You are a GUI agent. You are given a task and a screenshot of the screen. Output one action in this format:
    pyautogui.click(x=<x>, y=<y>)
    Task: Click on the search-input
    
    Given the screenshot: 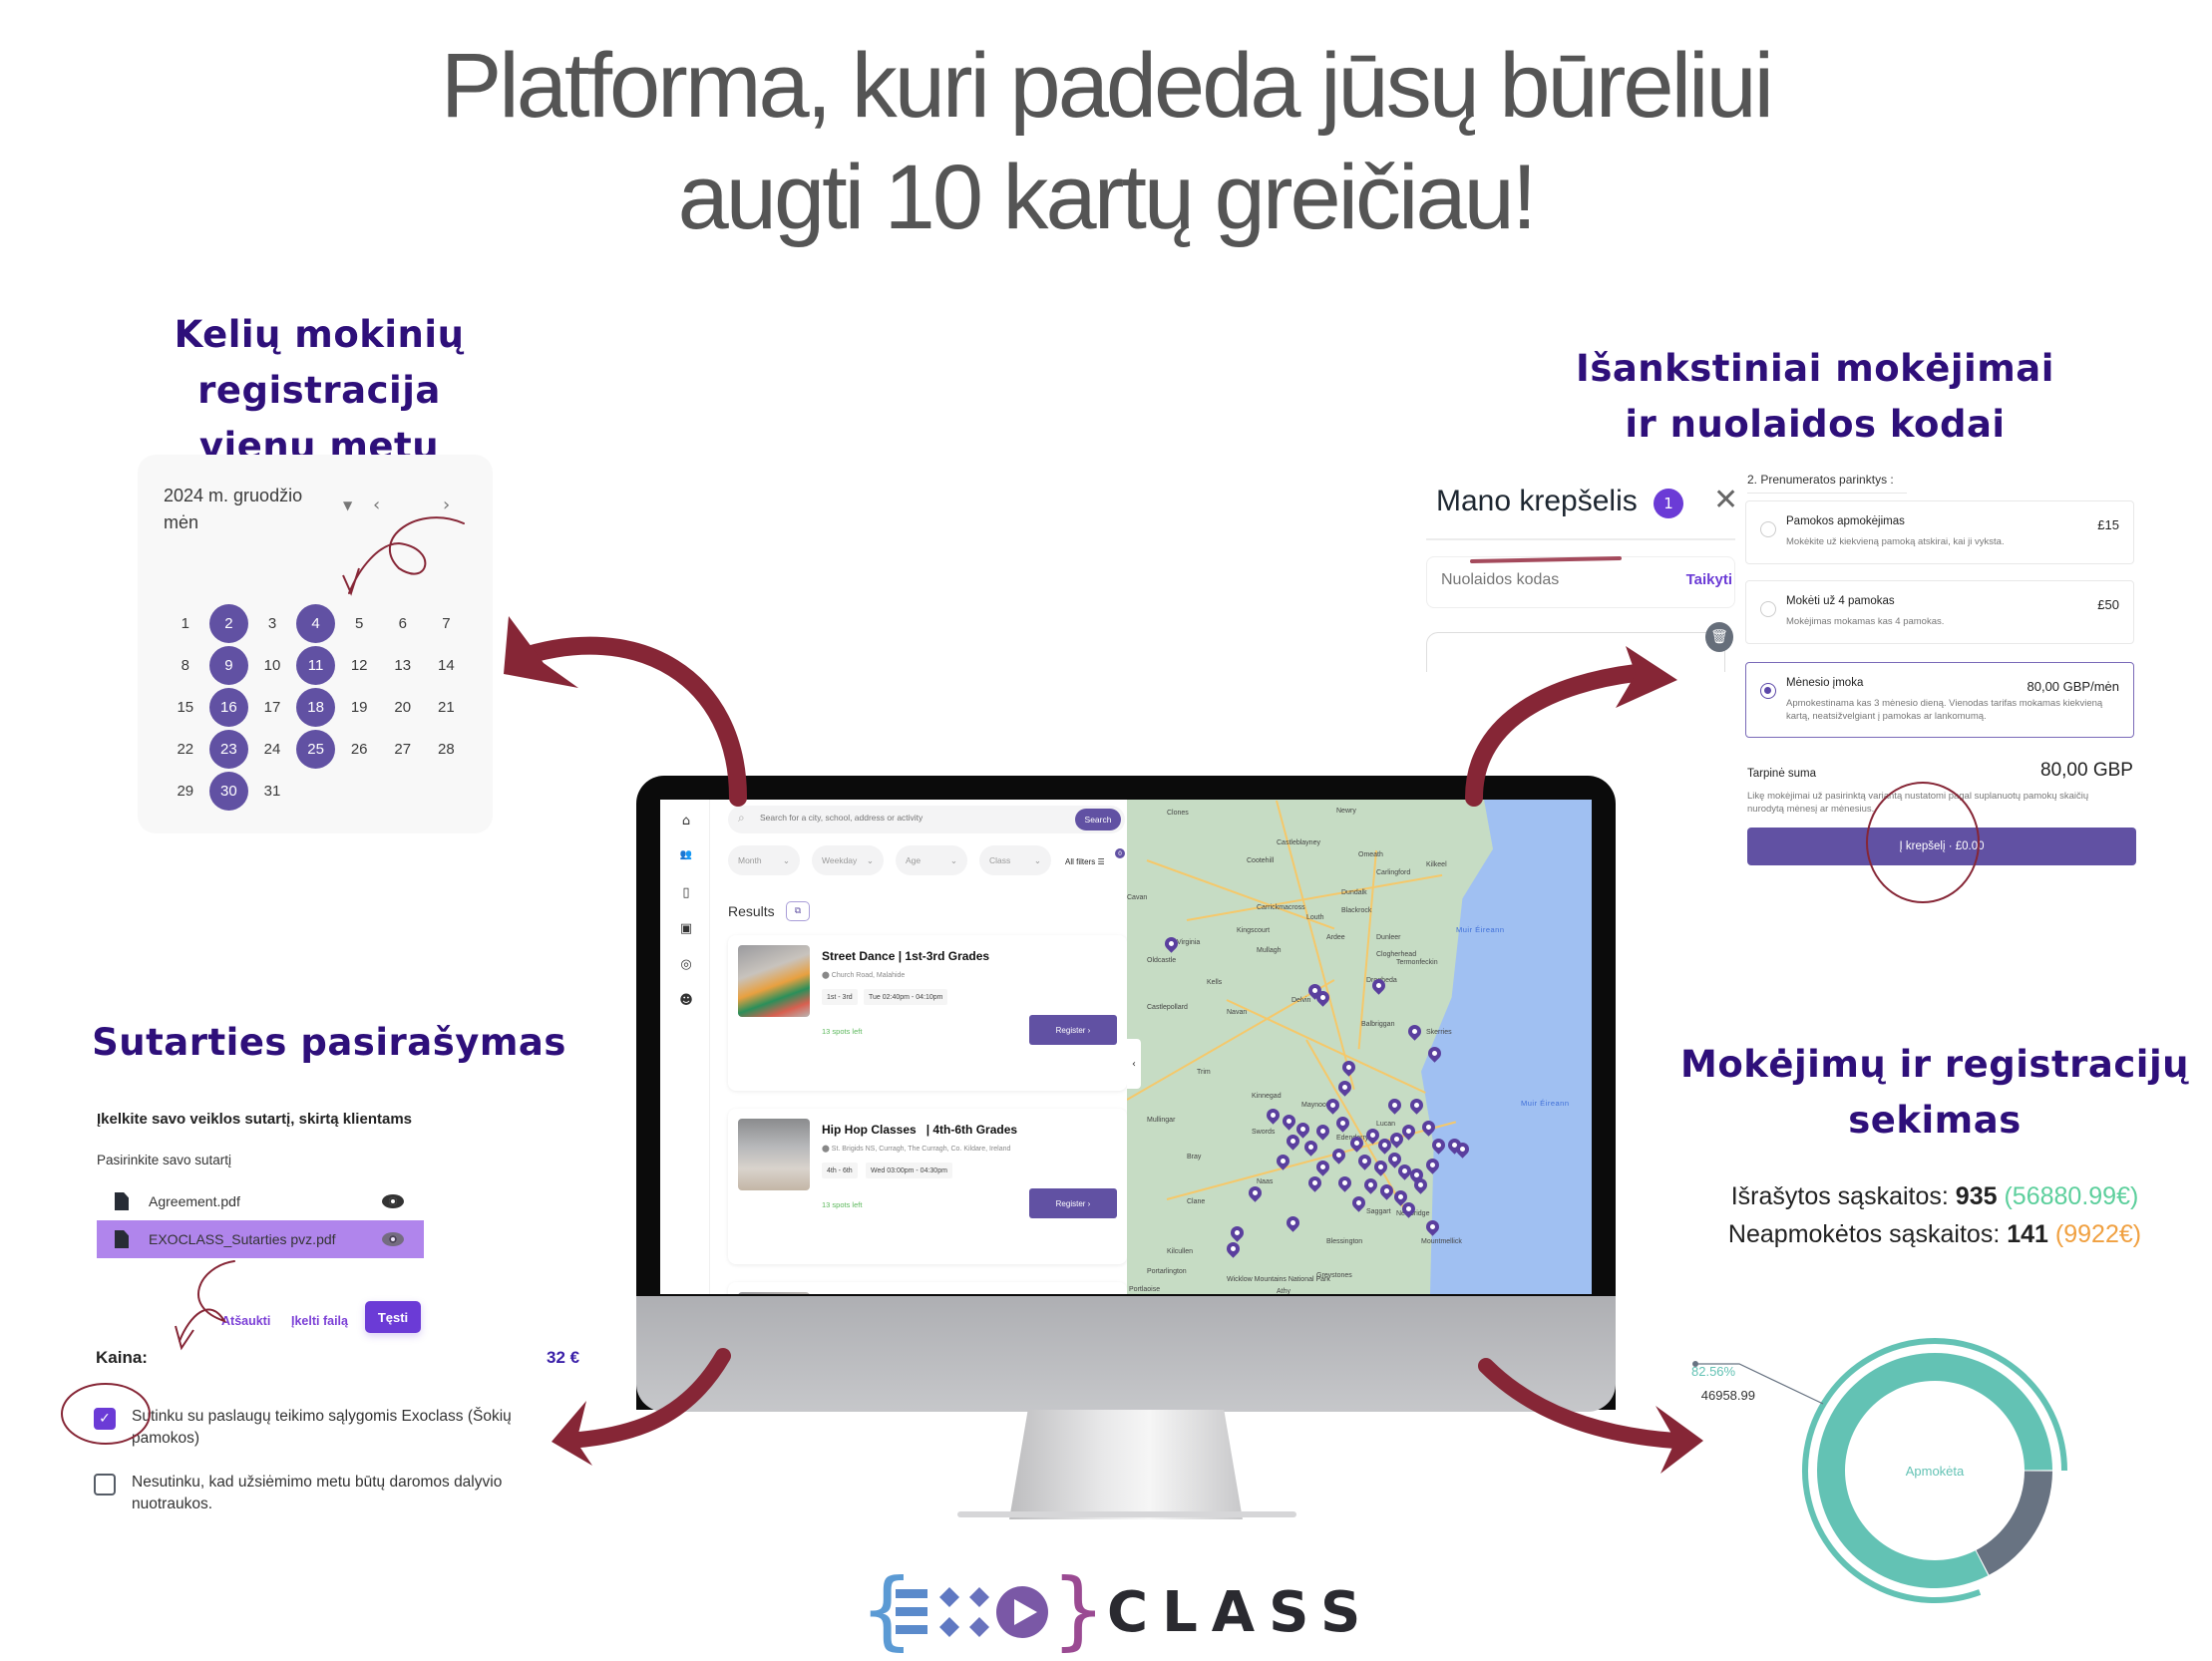 What is the action you would take?
    pyautogui.click(x=894, y=818)
    